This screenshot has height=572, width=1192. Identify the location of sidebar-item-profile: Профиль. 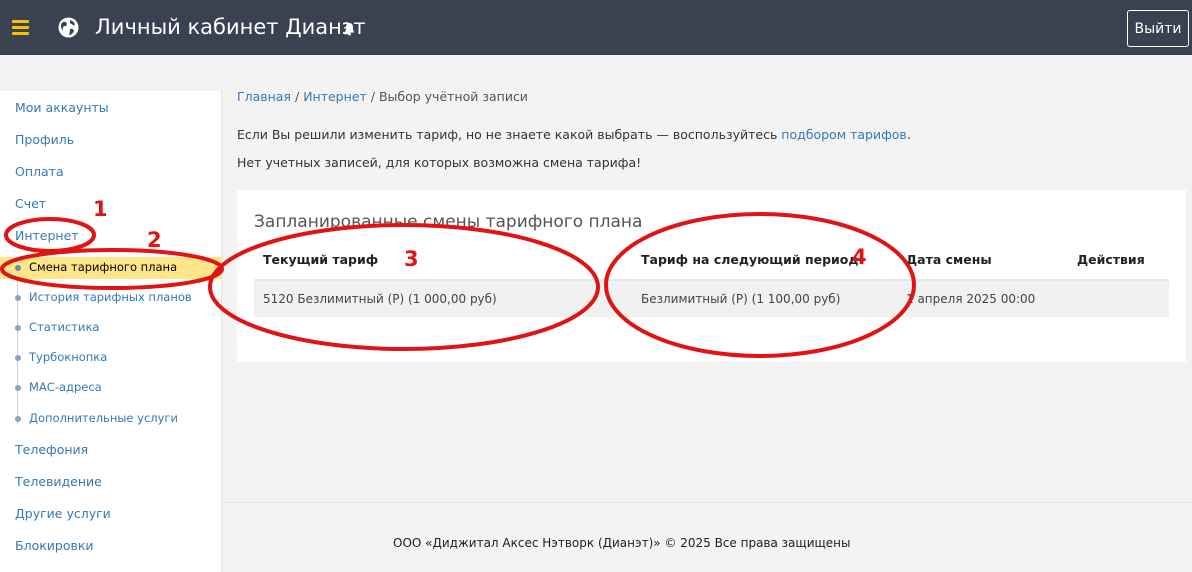
(44, 139).